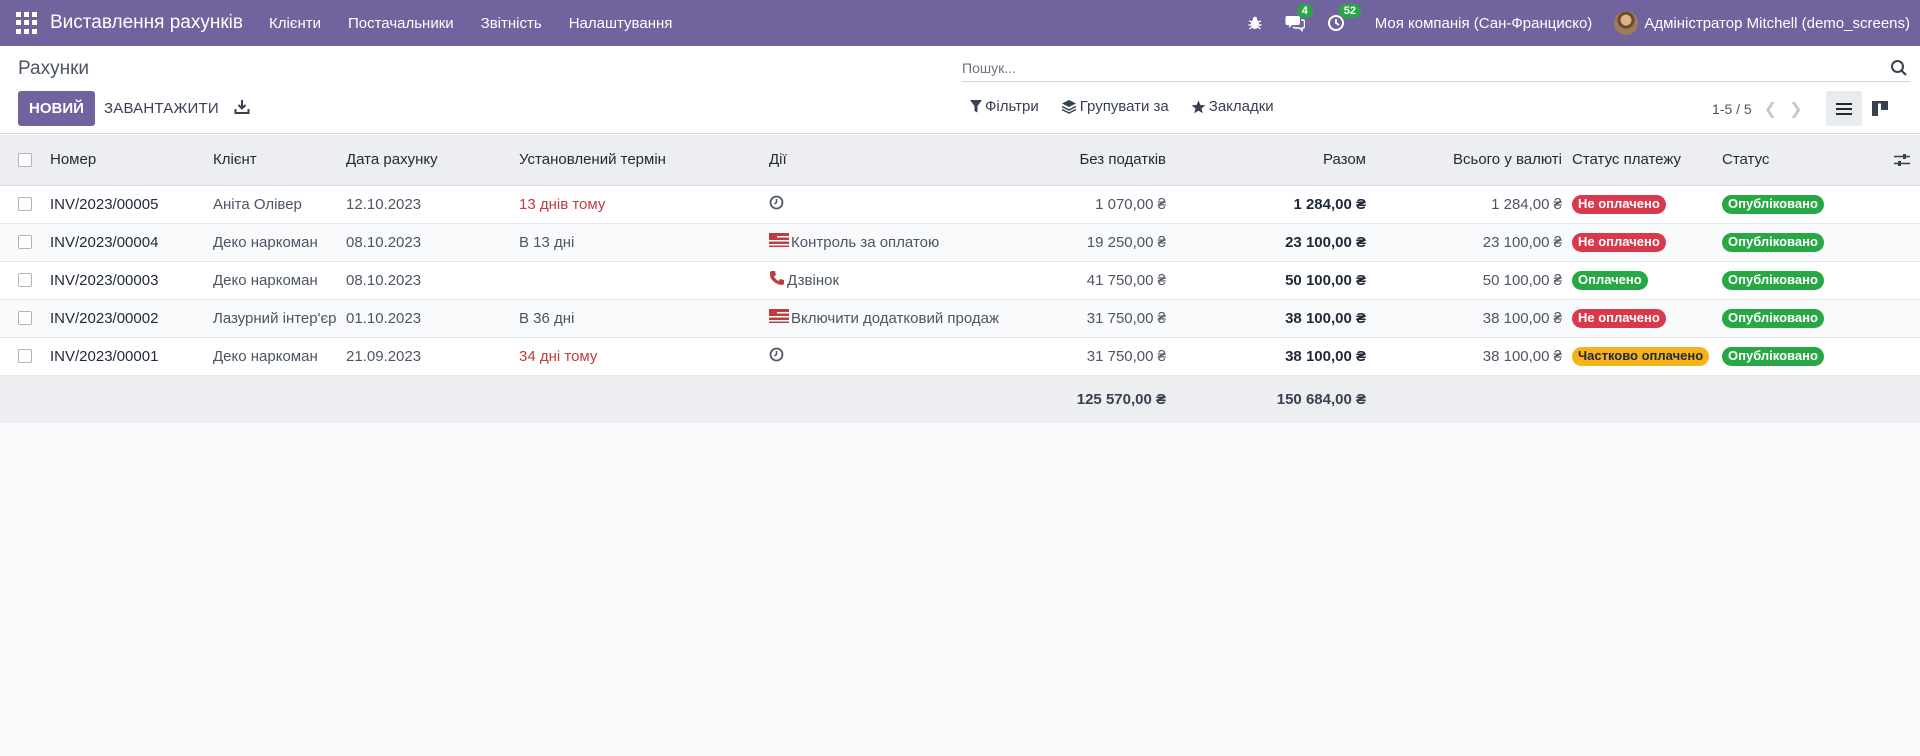 This screenshot has width=1920, height=756. Describe the element at coordinates (640, 242) in the screenshot. I see `invoice-due-date: В 13 дні` at that location.